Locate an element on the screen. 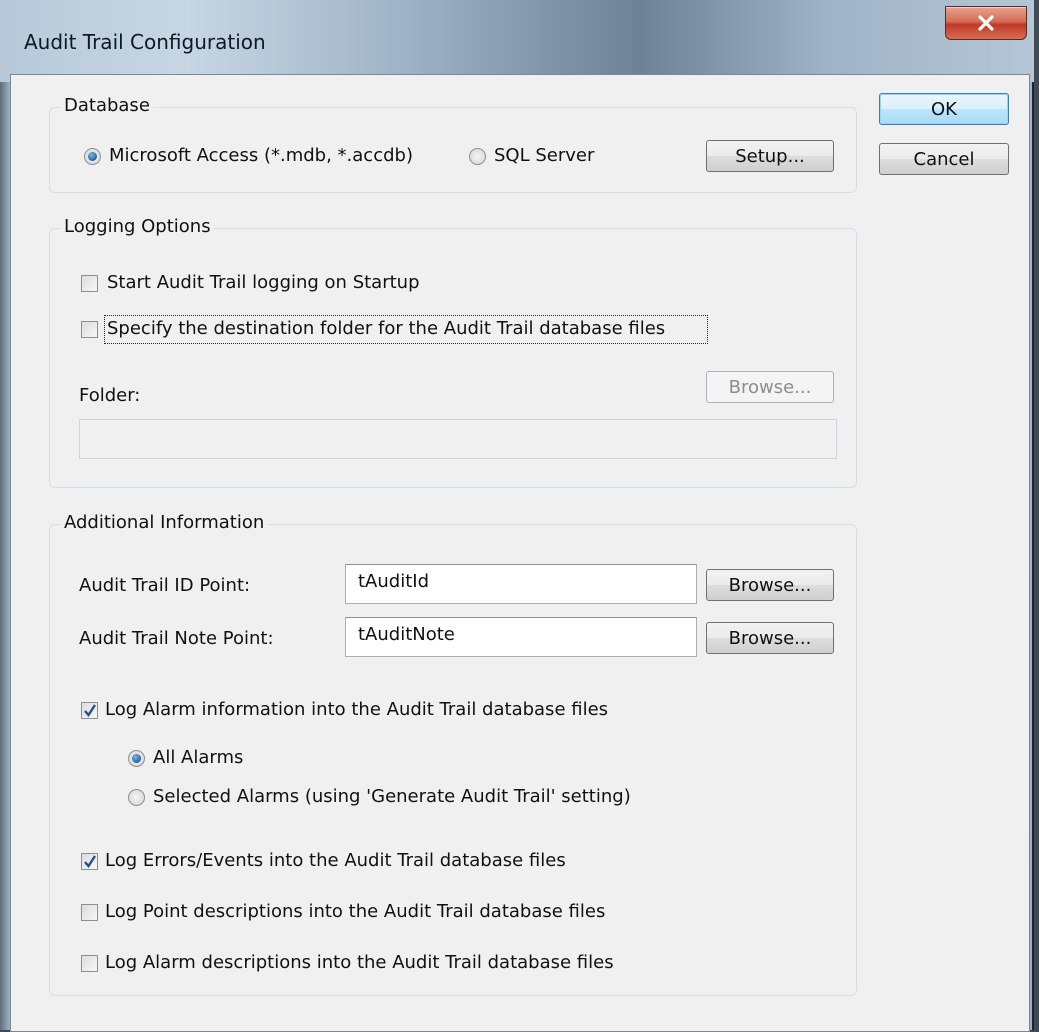 The height and width of the screenshot is (1032, 1039). audit-trail-note-point-label: Audit Trail Note Point: is located at coordinates (176, 638).